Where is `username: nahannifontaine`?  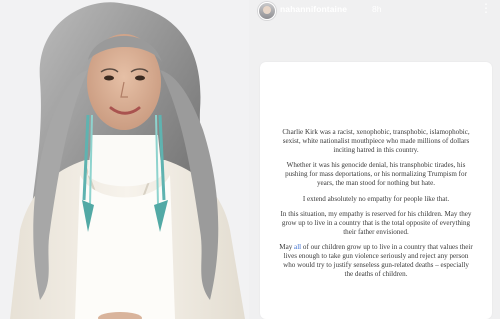 username: nahannifontaine is located at coordinates (313, 9).